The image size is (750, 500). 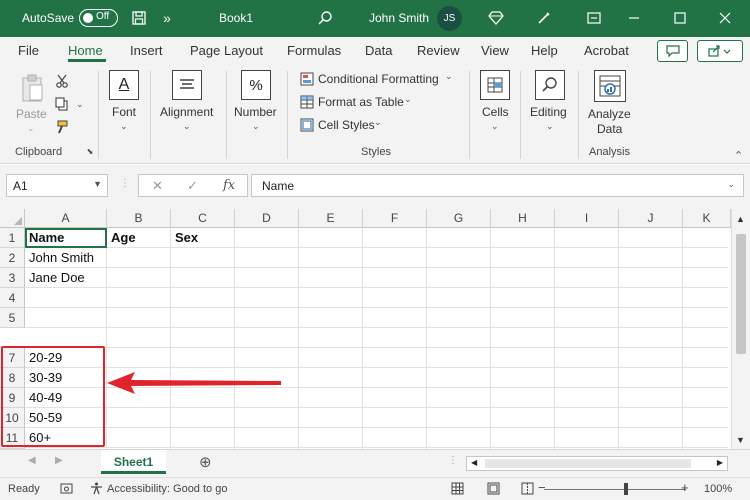 What do you see at coordinates (740, 440) in the screenshot?
I see `scroll-down-icon: ▼` at bounding box center [740, 440].